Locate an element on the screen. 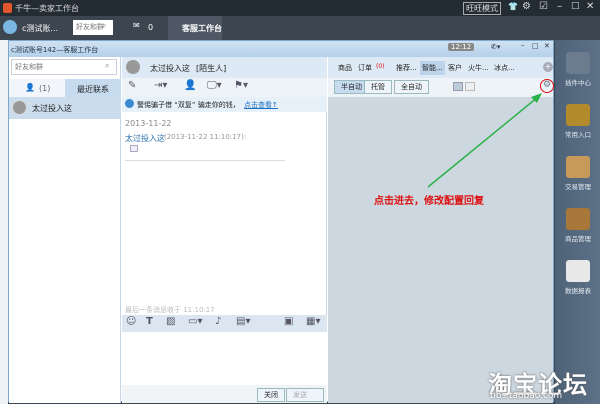 The width and height of the screenshot is (600, 404). sidebar-item-2: 交易管理 is located at coordinates (578, 173).